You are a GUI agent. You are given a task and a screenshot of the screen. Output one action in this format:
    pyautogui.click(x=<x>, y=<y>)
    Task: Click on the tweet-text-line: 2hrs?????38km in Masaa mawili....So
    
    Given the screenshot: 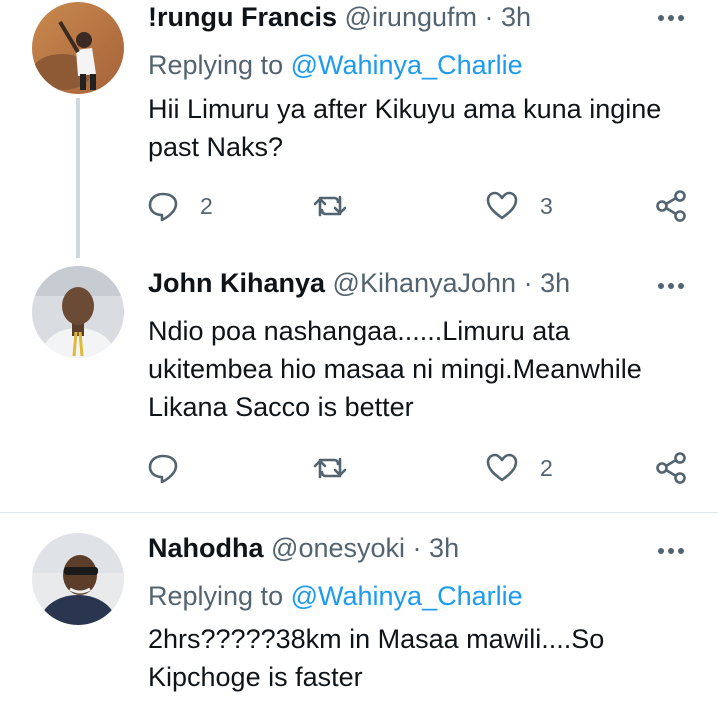 What is the action you would take?
    pyautogui.click(x=376, y=639)
    